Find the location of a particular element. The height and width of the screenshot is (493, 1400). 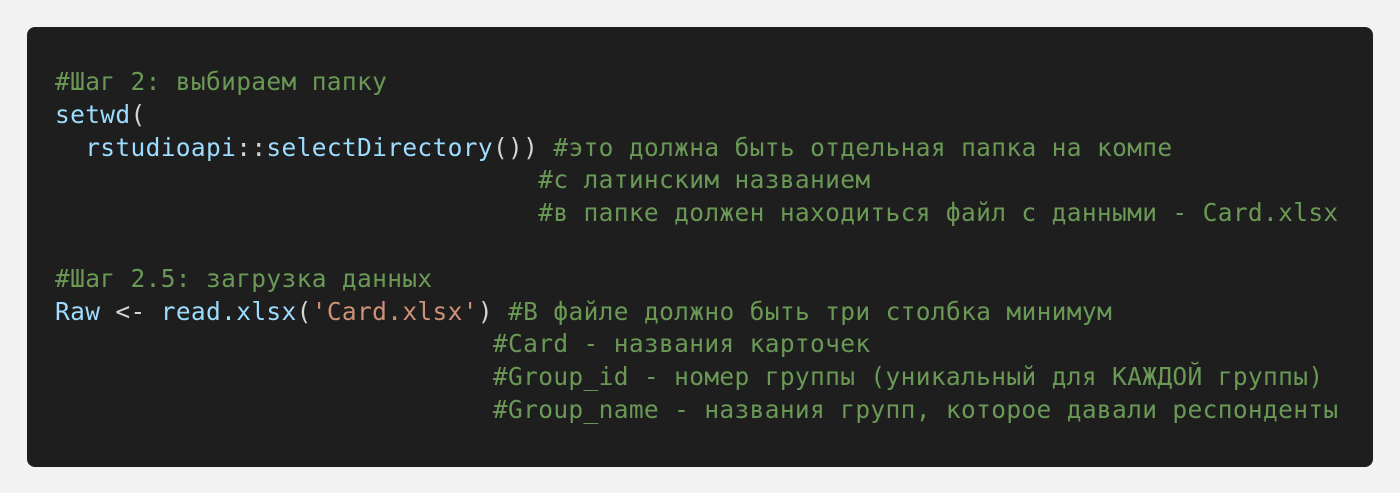

code-line-2: setwd( is located at coordinates (697, 115).